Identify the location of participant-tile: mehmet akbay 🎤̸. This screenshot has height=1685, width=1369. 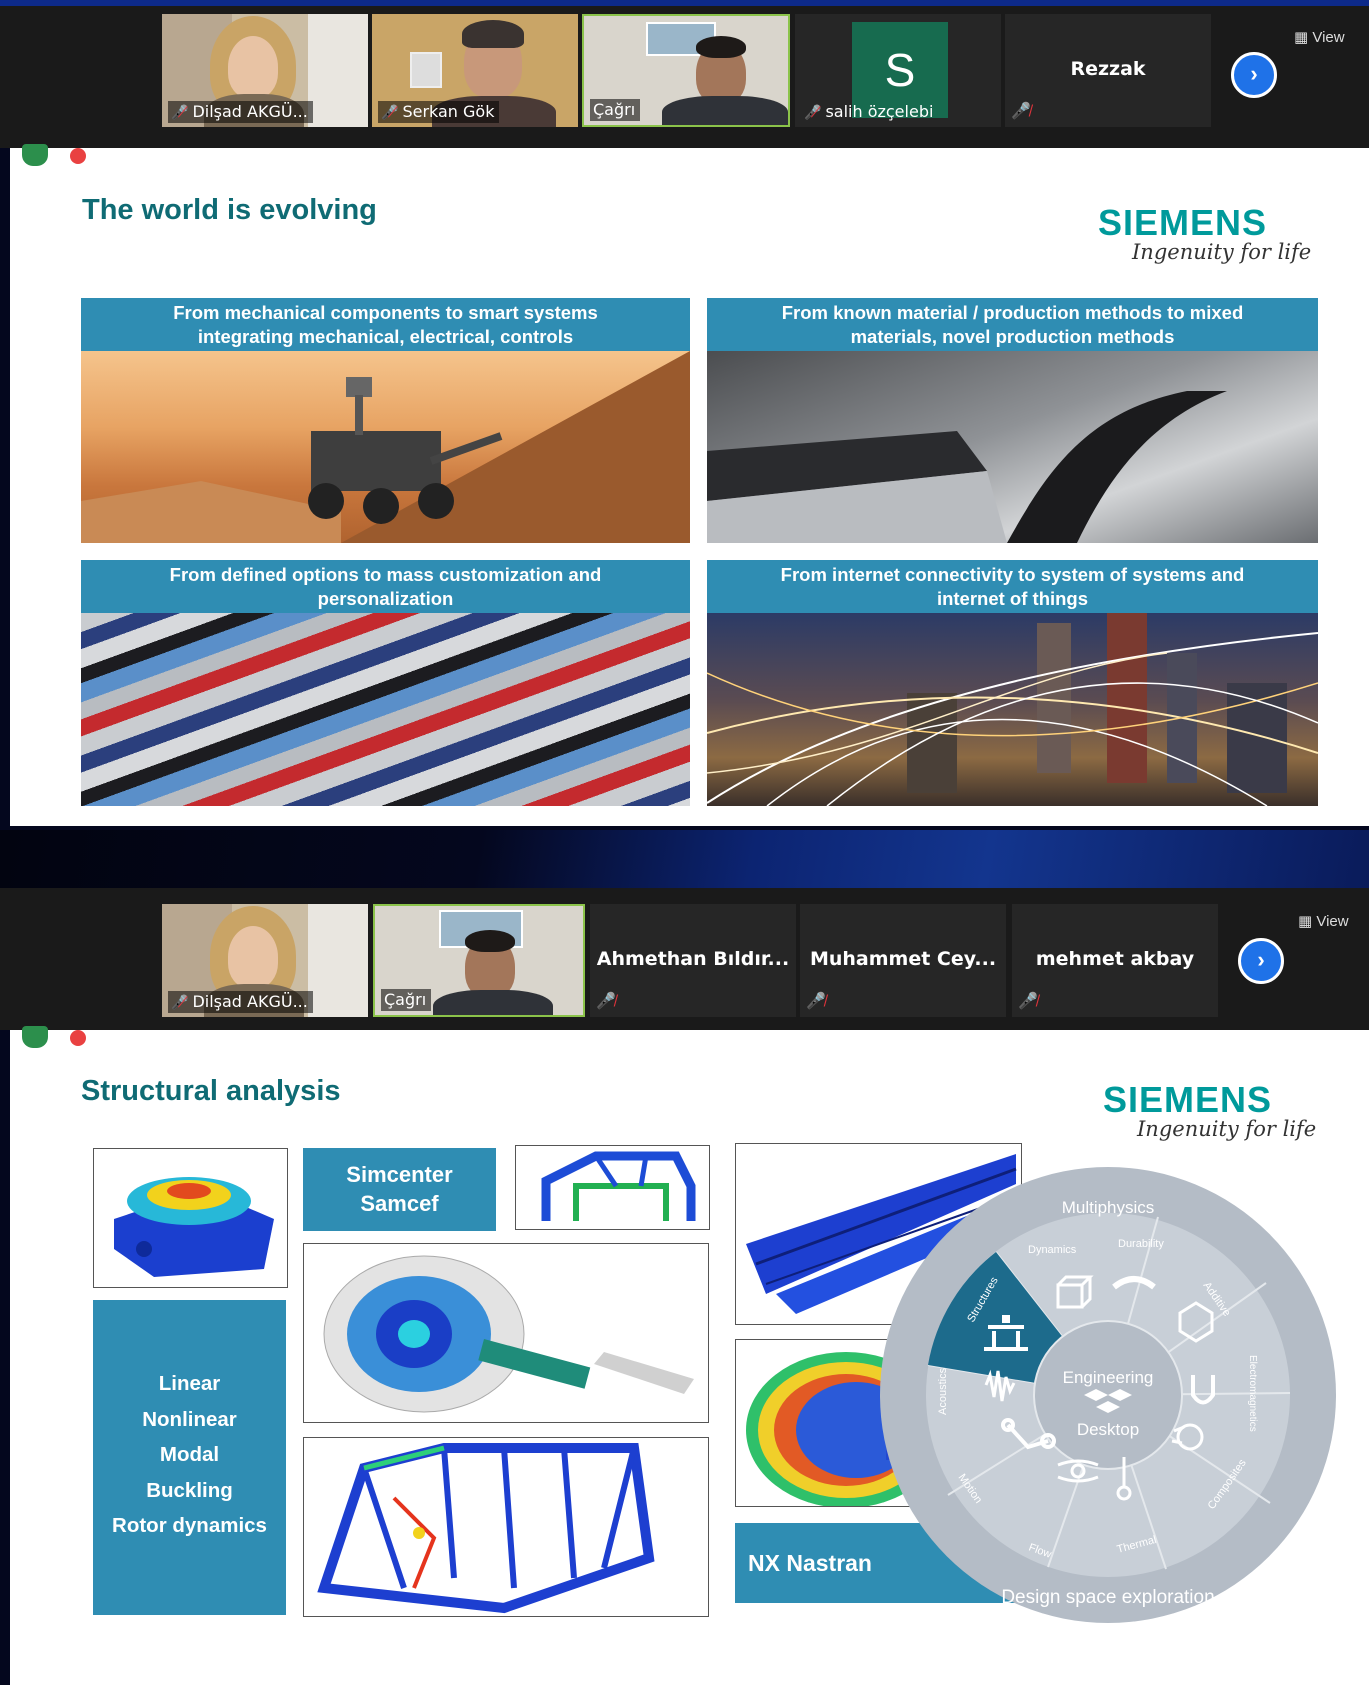
(1115, 960).